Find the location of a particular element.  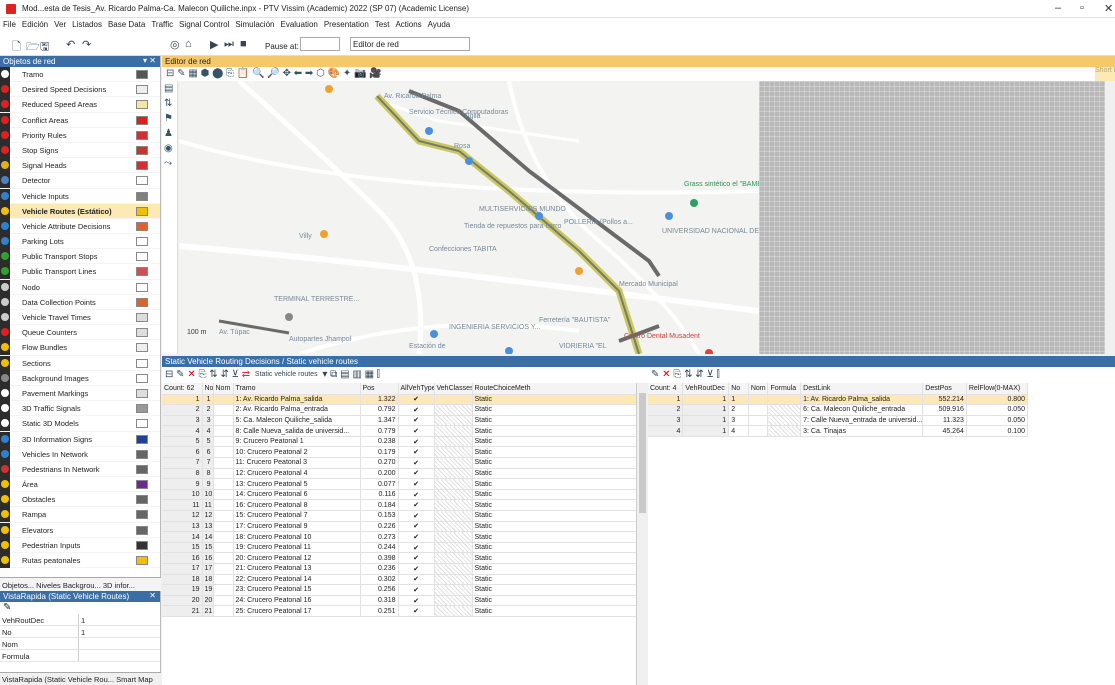

table-row: 15 15 19: Crucero Peatonal 11 0.244 ✔ Static is located at coordinates (399, 548).